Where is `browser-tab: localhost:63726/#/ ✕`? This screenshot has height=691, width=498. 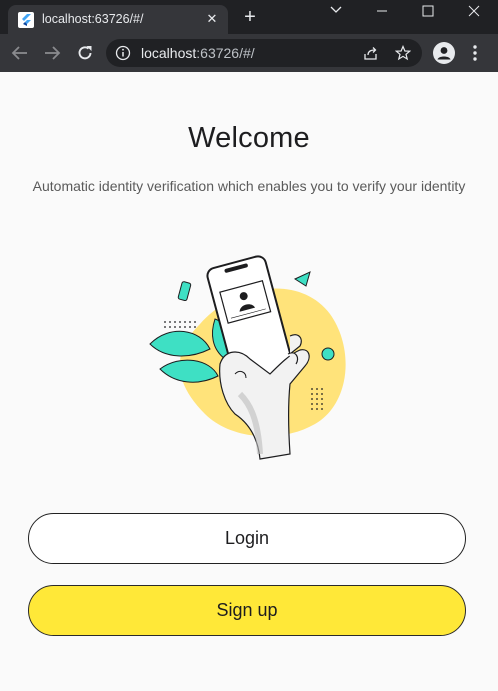
browser-tab: localhost:63726/#/ ✕ is located at coordinates (118, 19).